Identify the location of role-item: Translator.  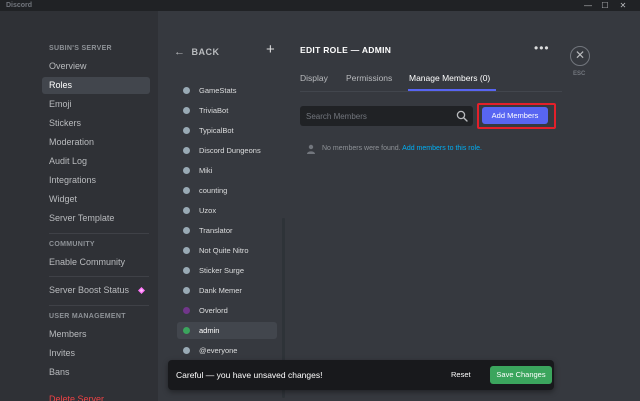
(227, 230).